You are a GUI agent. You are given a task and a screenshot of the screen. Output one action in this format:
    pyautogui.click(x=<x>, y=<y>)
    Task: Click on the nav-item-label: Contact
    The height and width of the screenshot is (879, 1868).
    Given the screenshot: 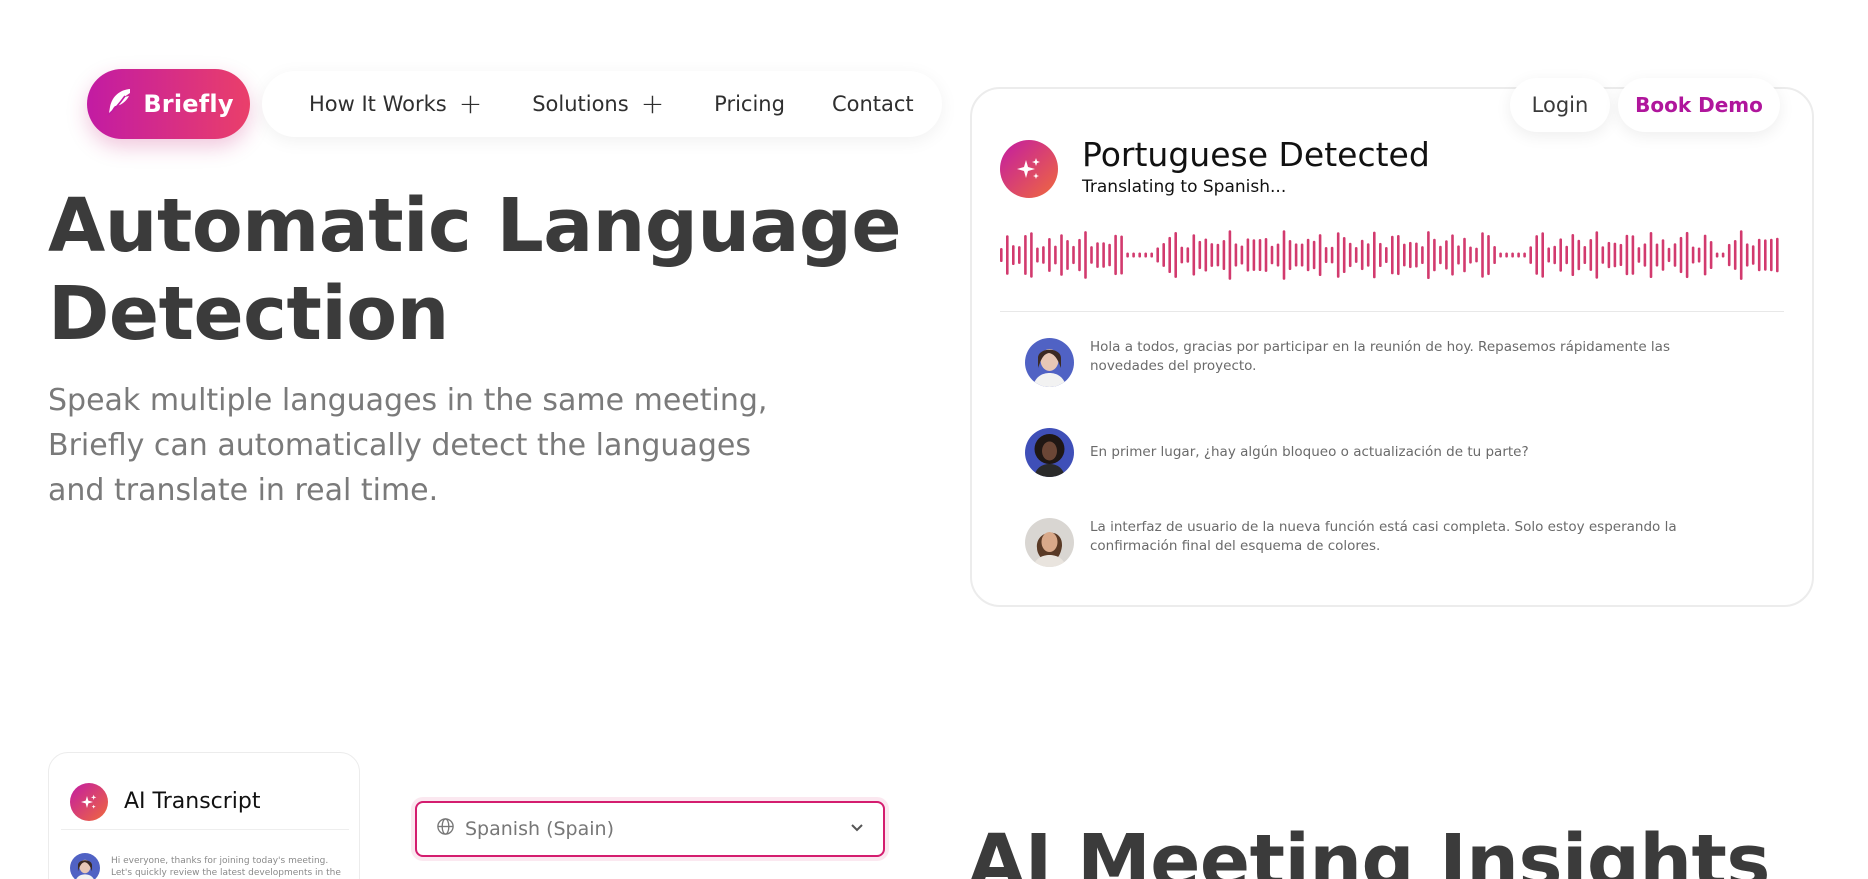 What is the action you would take?
    pyautogui.click(x=872, y=104)
    